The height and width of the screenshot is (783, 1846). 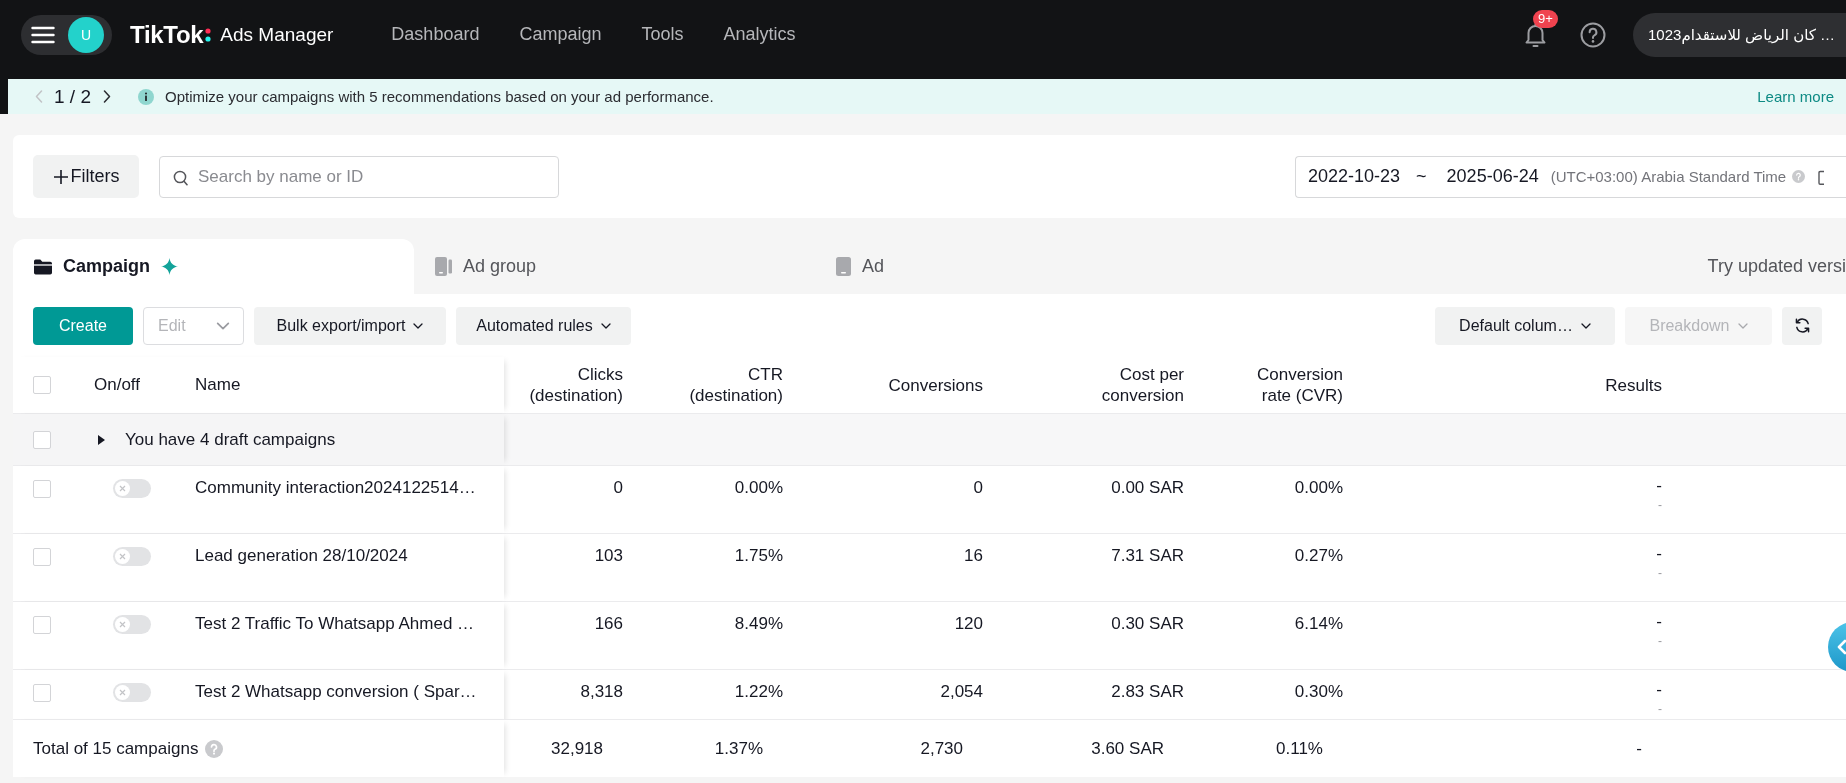 I want to click on timezone-label: (UTC+03:00) Arabia Standard Time, so click(x=1668, y=176).